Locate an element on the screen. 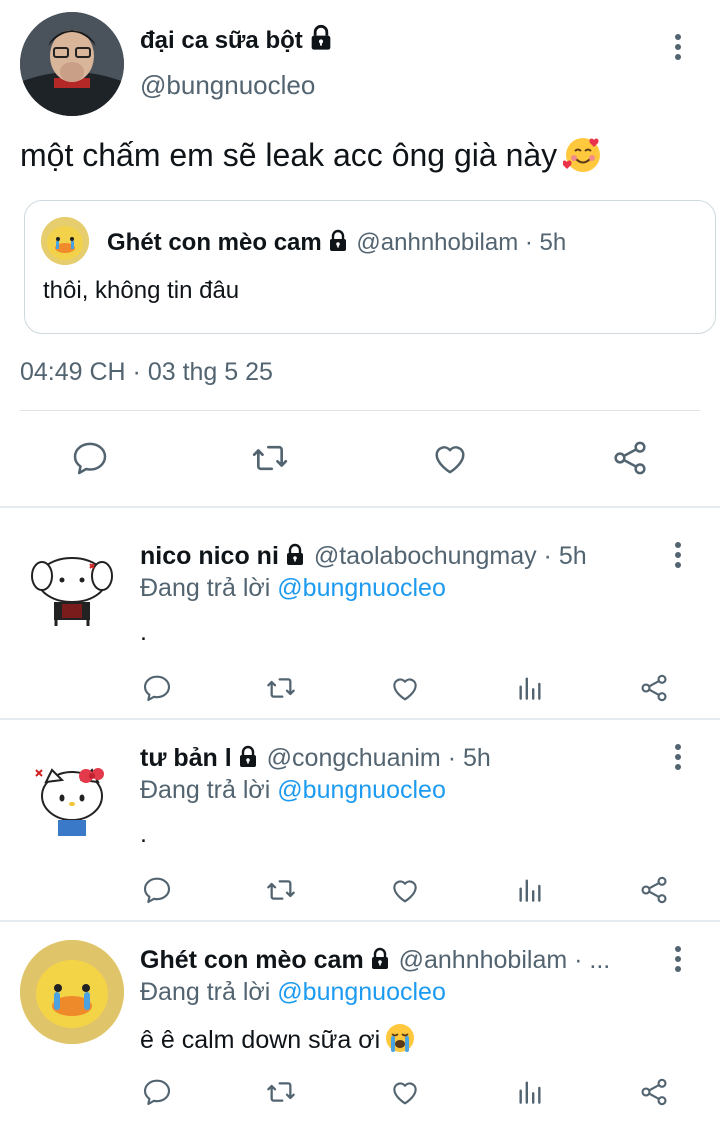 The height and width of the screenshot is (1129, 720). author-handle: @bungnuocleo is located at coordinates (227, 85).